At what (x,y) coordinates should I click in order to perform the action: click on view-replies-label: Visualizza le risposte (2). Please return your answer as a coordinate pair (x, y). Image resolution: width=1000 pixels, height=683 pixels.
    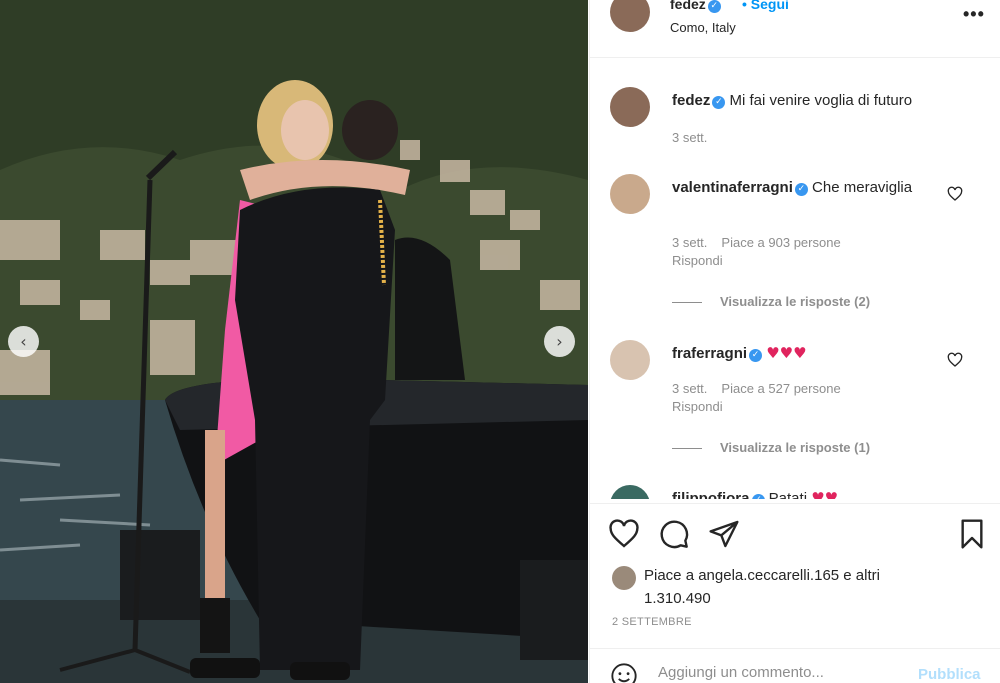
    Looking at the image, I should click on (795, 301).